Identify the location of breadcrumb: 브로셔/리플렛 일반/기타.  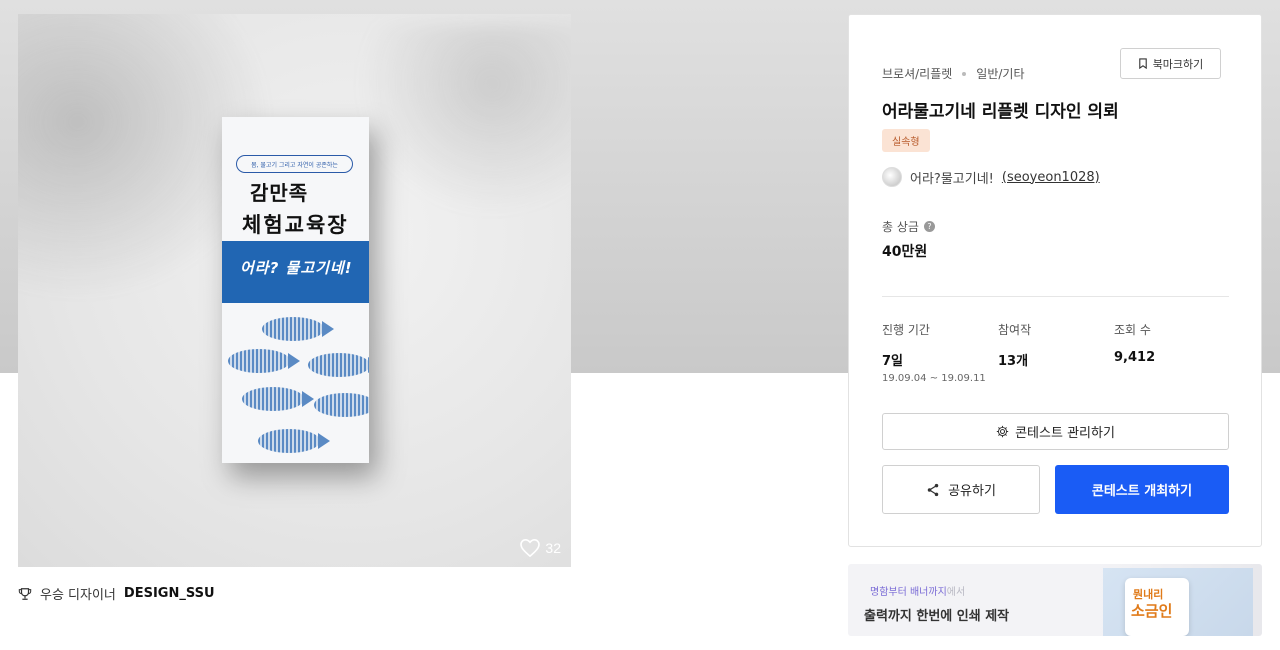
(953, 73).